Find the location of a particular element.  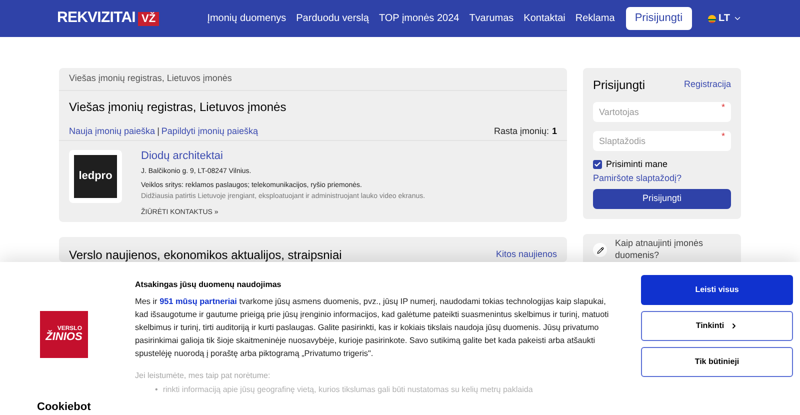

logo-badge: VŽ is located at coordinates (148, 19).